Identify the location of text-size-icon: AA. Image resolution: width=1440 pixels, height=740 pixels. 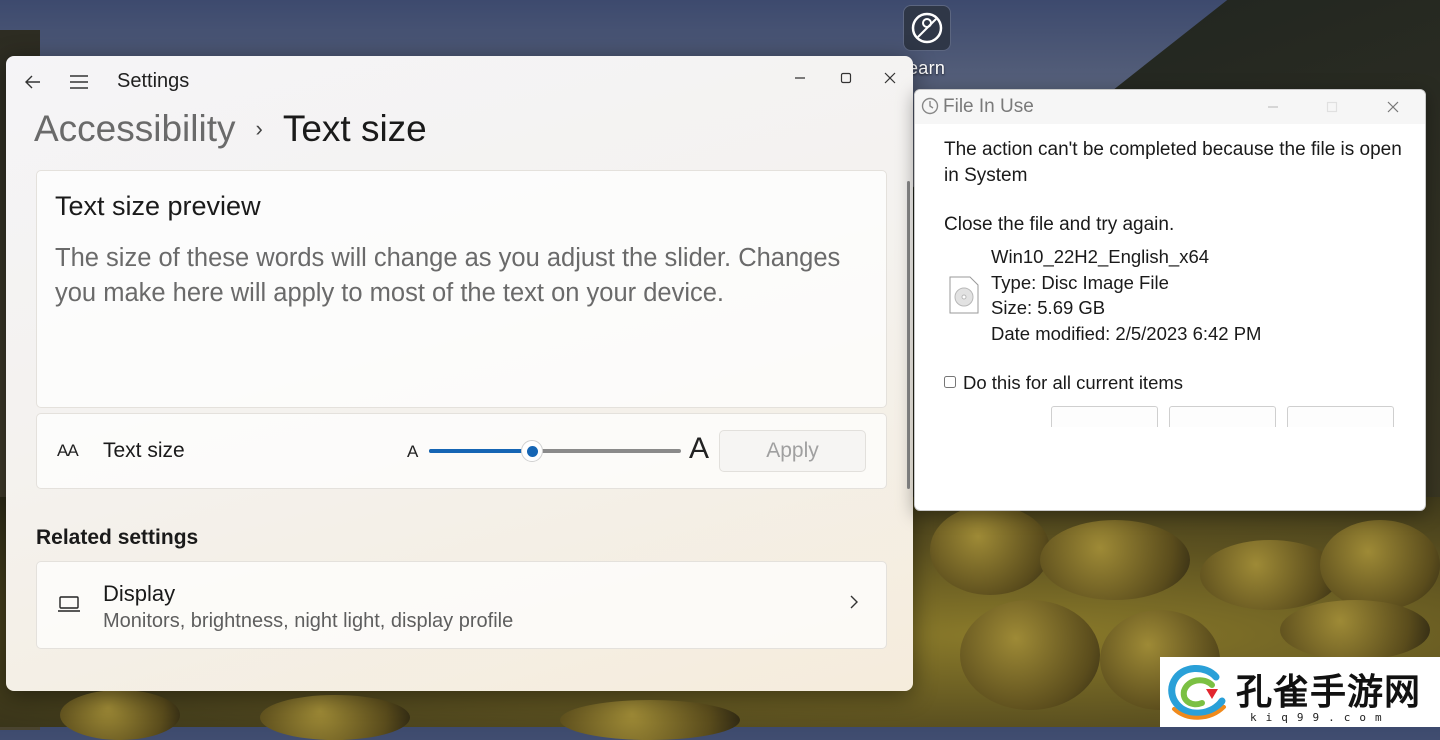
(68, 450).